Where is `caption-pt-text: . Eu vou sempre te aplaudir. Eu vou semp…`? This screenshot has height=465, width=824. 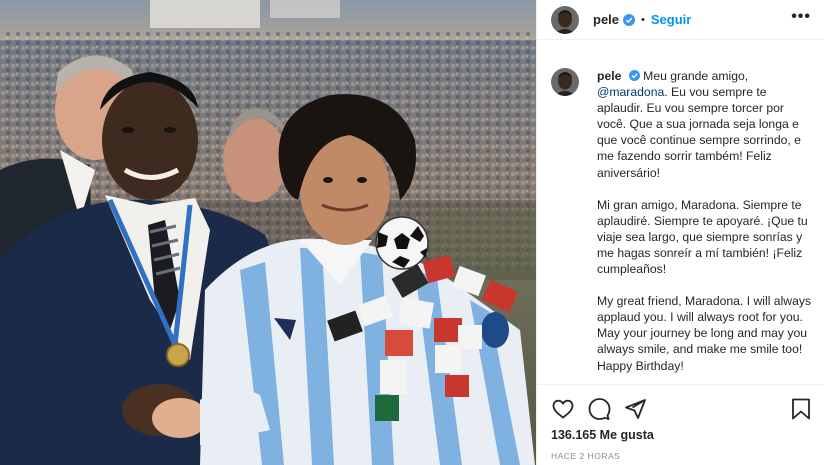
caption-pt-text: . Eu vou sempre te aplaudir. Eu vou semp… is located at coordinates (699, 132).